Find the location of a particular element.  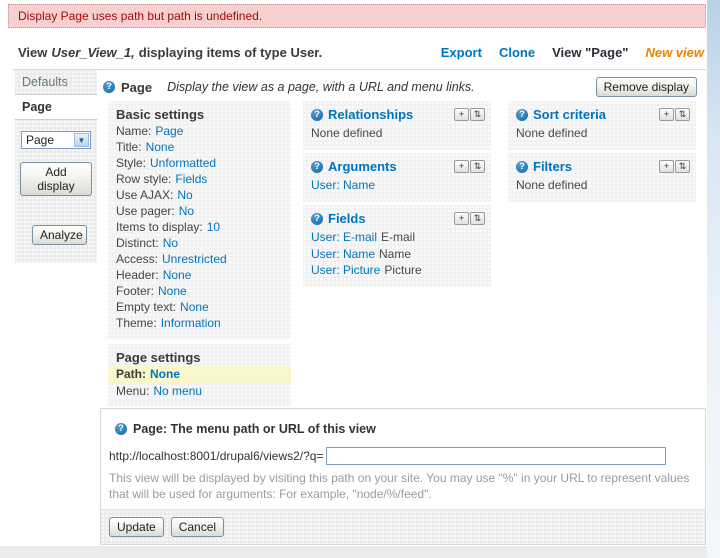

setting-row: Use AJAX: No is located at coordinates (154, 195).